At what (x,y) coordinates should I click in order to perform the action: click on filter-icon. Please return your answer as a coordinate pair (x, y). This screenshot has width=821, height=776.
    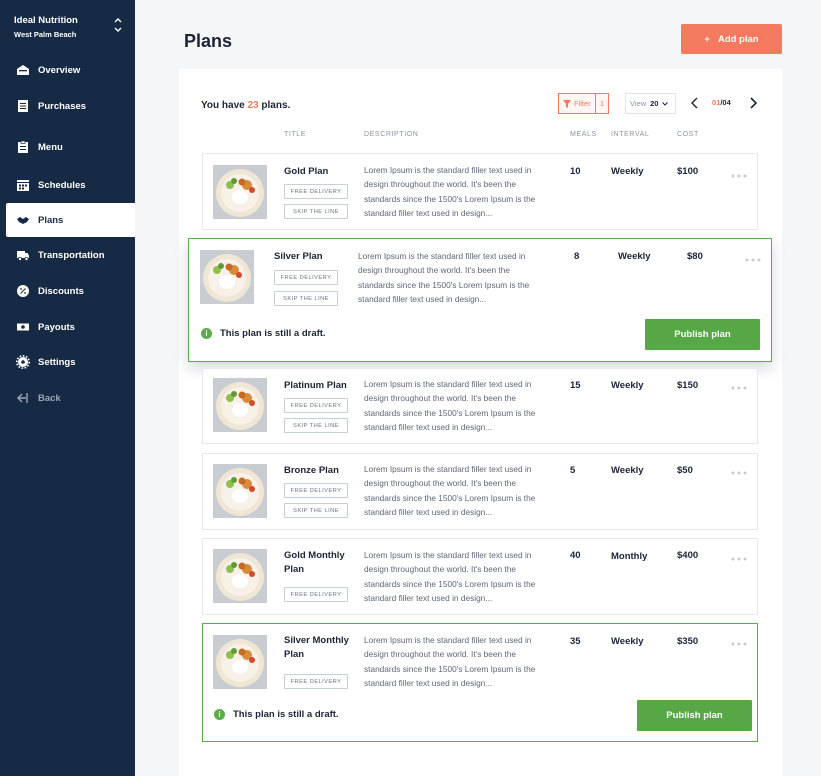
    Looking at the image, I should click on (567, 103).